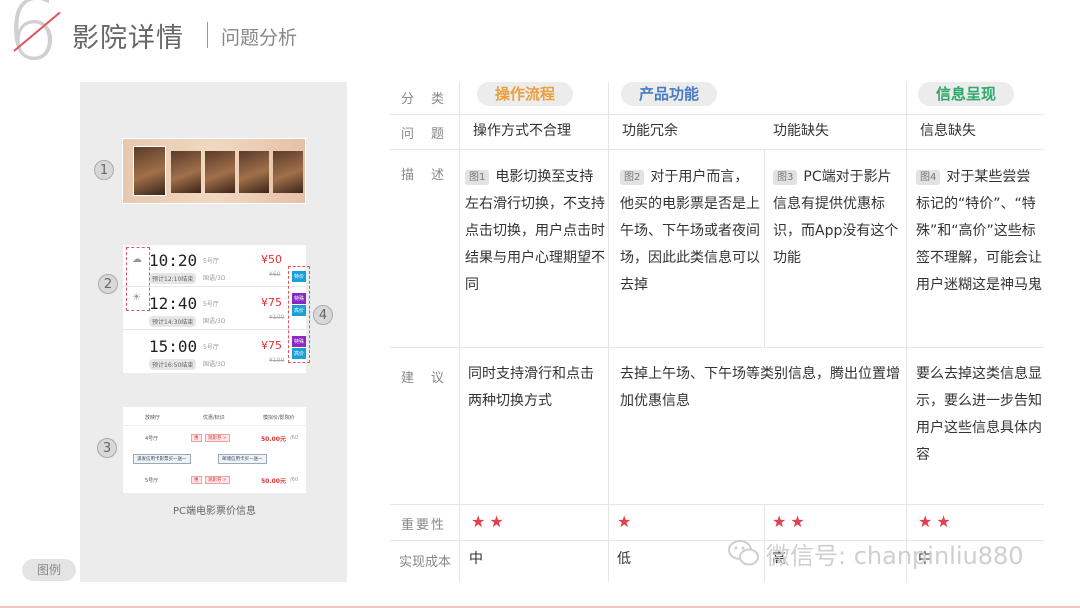 This screenshot has height=608, width=1080. I want to click on title-divider, so click(207, 35).